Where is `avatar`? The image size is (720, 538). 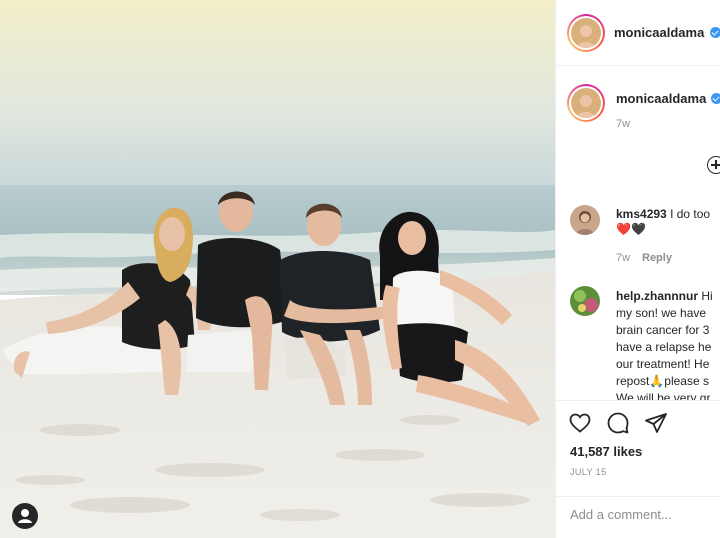 avatar is located at coordinates (586, 33).